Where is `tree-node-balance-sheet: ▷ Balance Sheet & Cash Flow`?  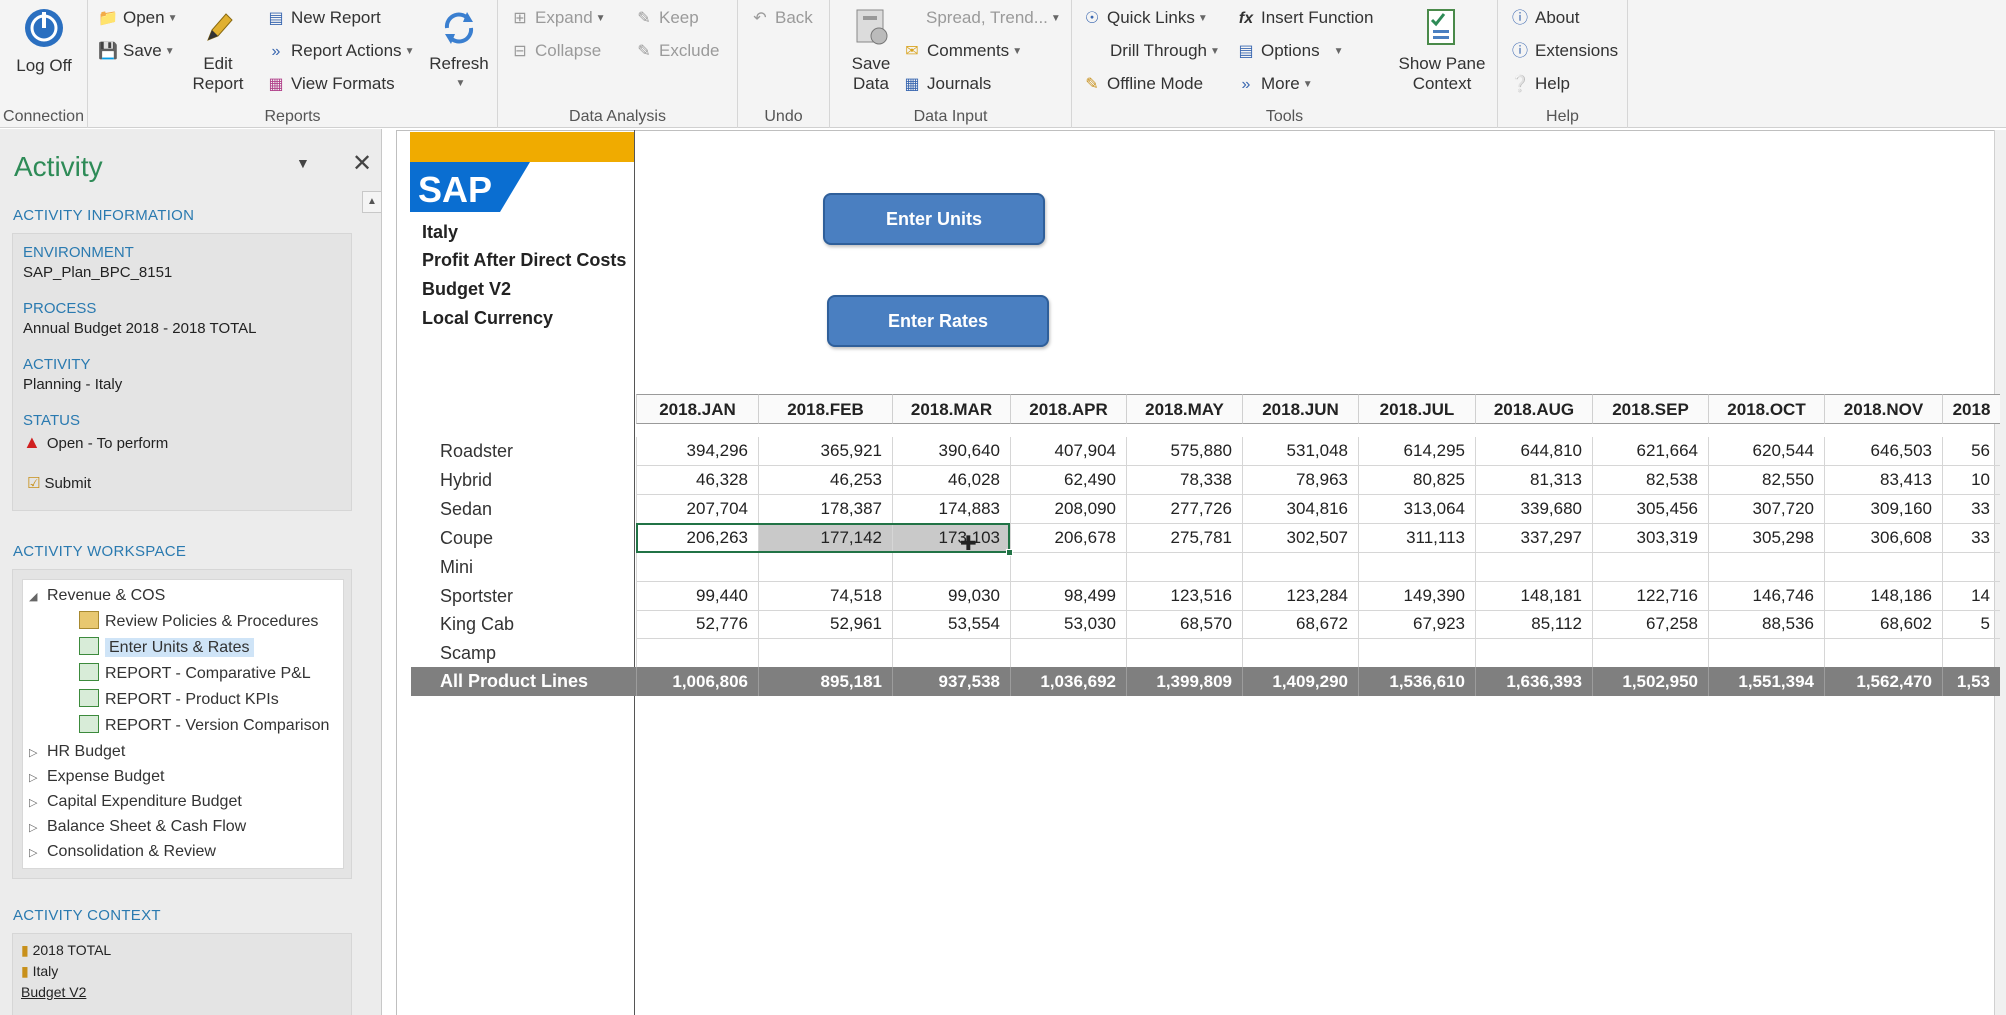 tree-node-balance-sheet: ▷ Balance Sheet & Cash Flow is located at coordinates (137, 827).